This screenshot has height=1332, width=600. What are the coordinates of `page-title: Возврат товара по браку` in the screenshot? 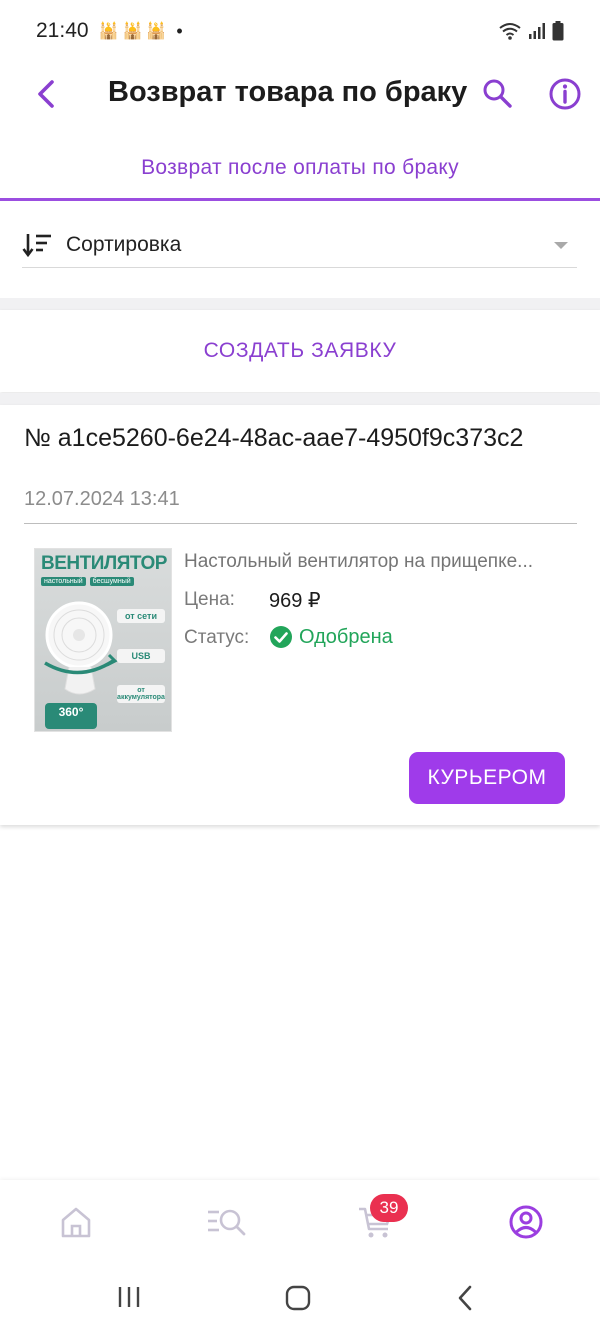 It's located at (288, 92).